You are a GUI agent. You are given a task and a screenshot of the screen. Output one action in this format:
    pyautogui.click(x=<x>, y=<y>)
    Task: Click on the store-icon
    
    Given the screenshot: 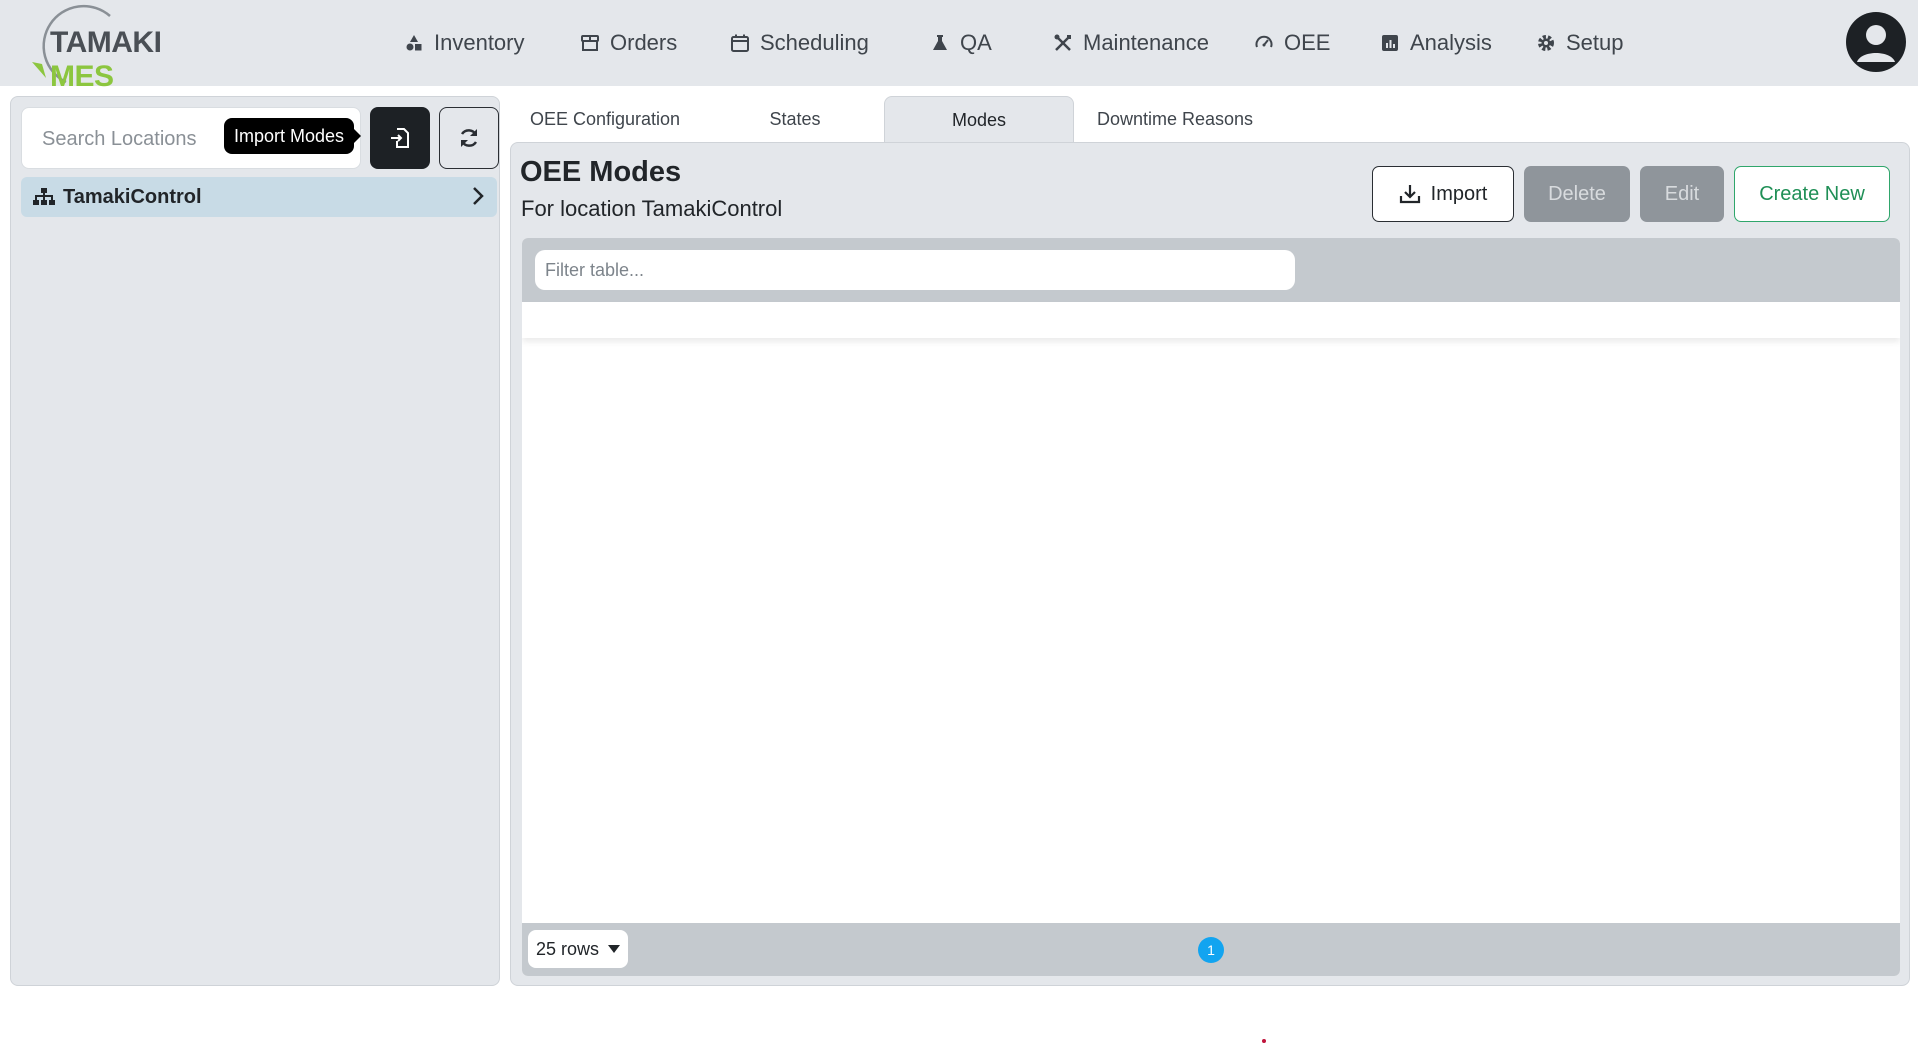 What is the action you would take?
    pyautogui.click(x=590, y=43)
    